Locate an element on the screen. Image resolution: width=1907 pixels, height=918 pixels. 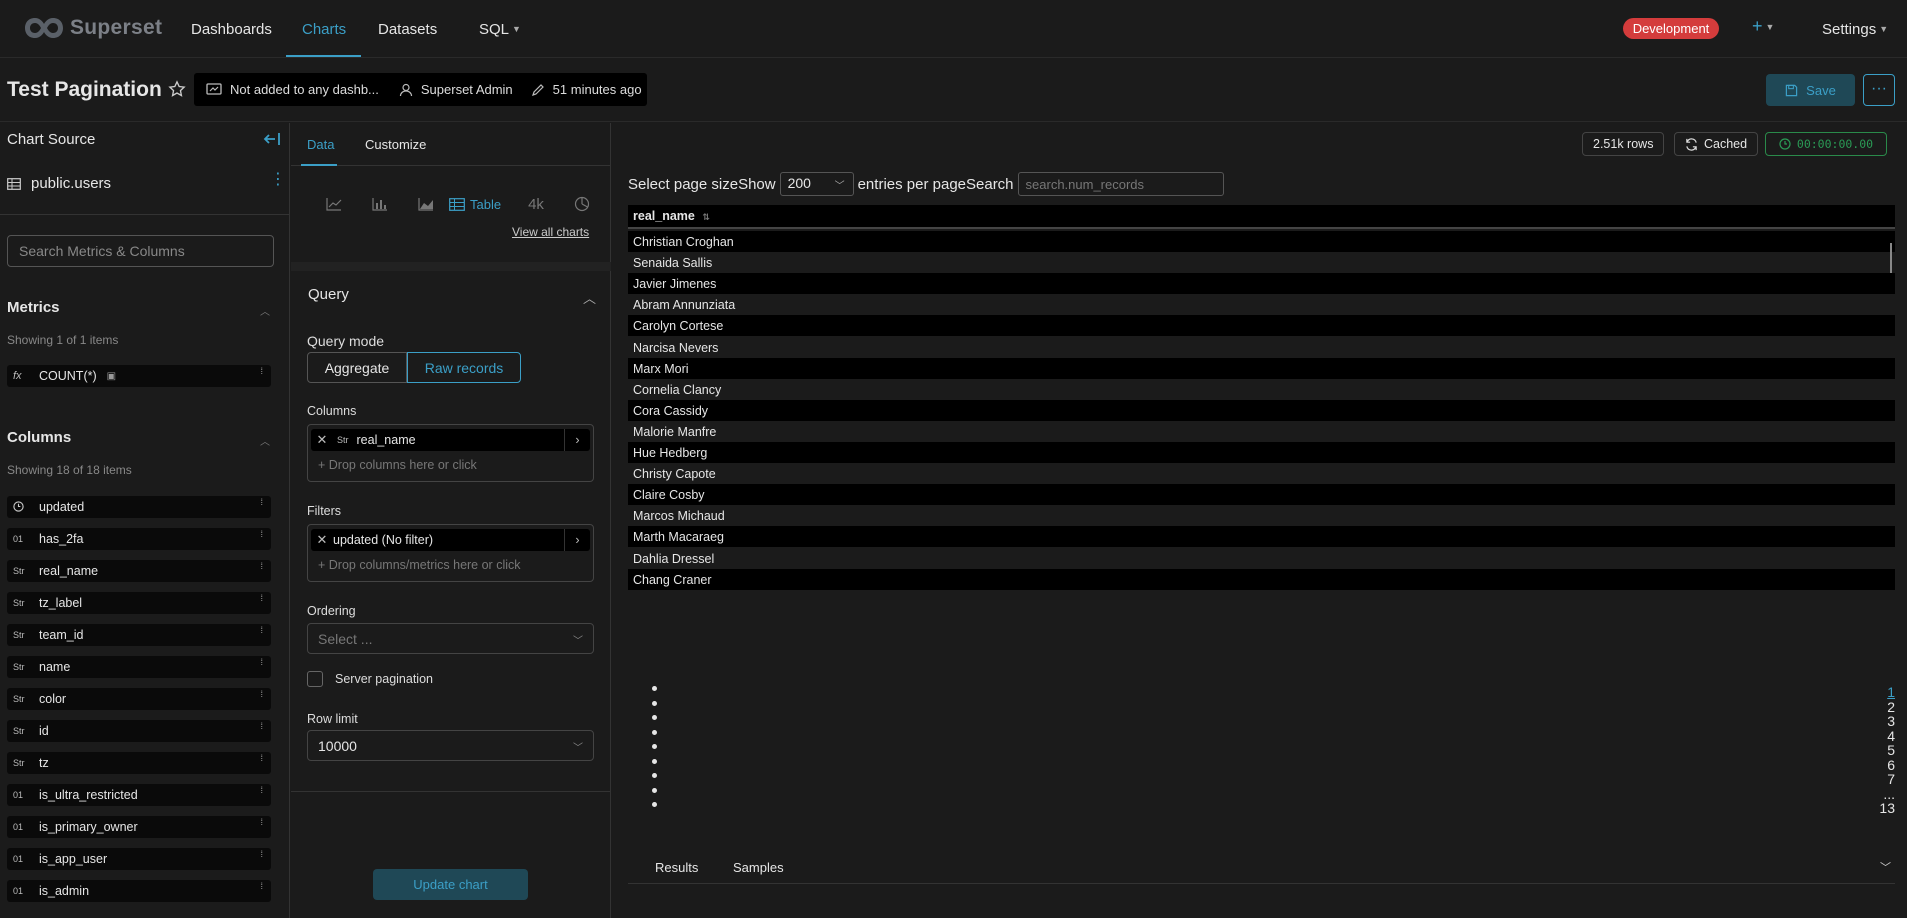
list-bullet is located at coordinates (654, 804).